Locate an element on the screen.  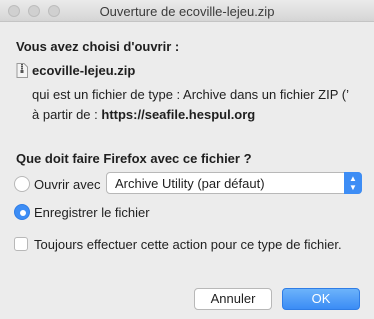
file-zip-icon is located at coordinates (22, 70).